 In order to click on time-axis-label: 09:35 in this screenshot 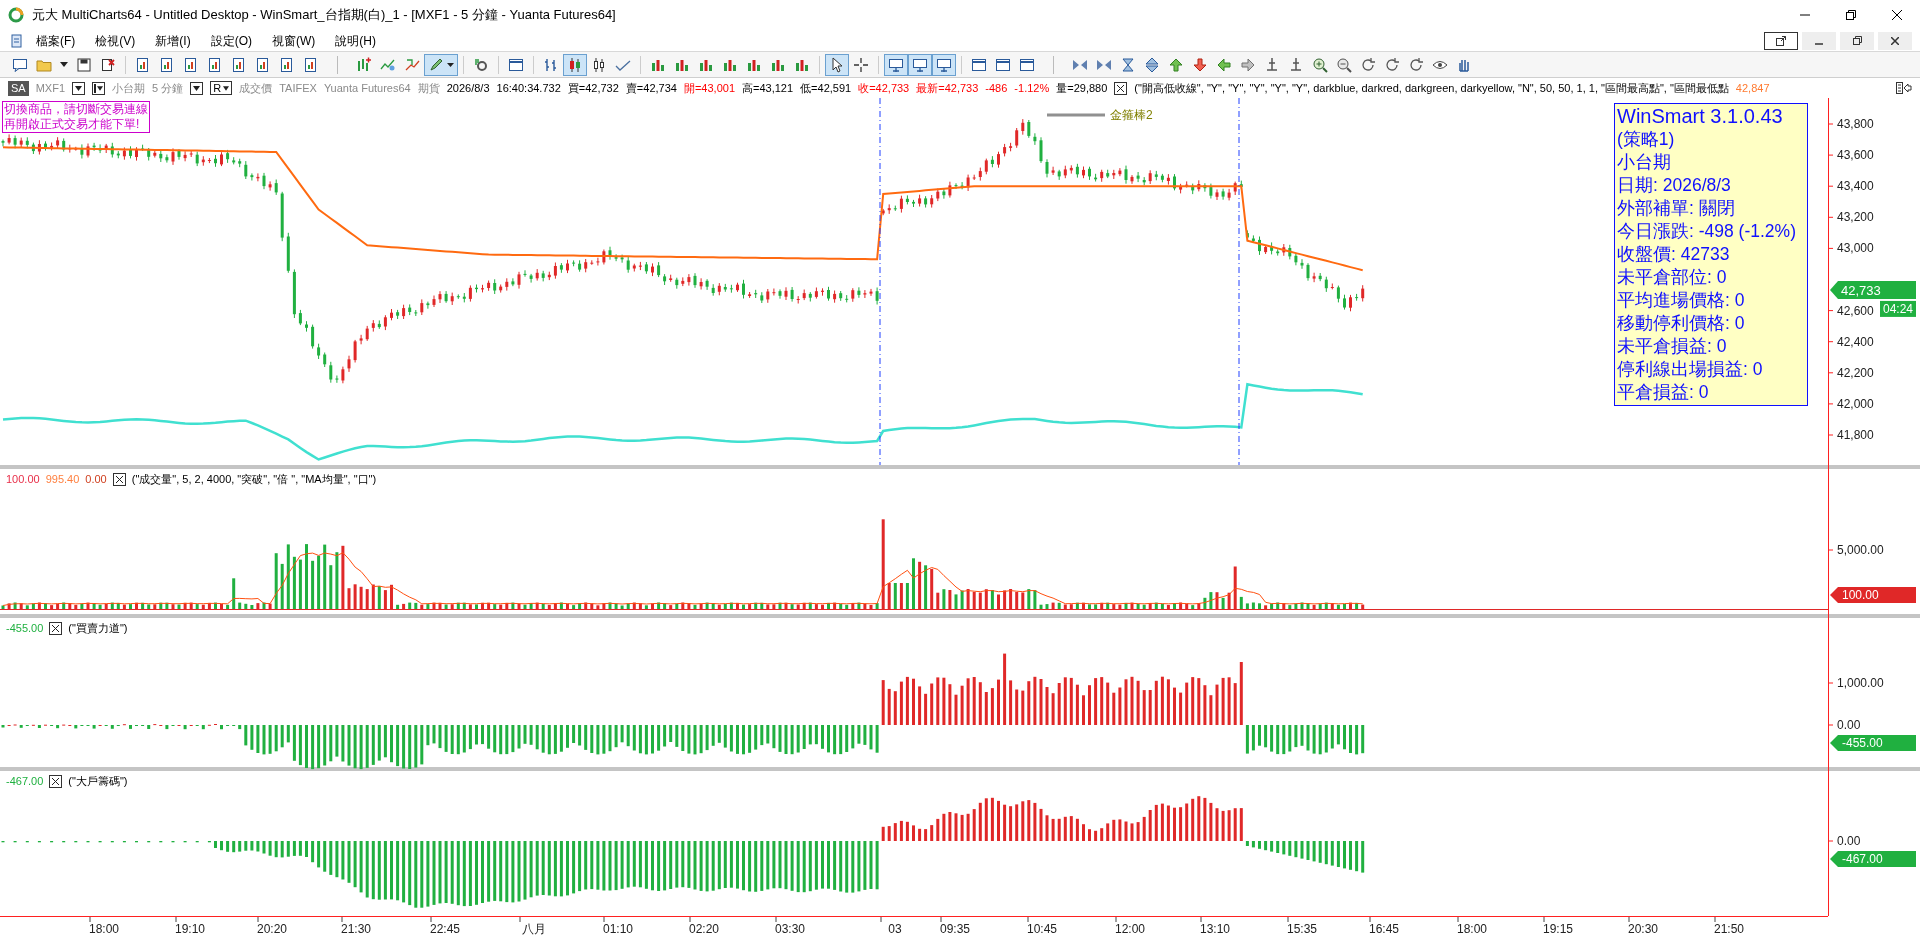, I will do `click(955, 929)`.